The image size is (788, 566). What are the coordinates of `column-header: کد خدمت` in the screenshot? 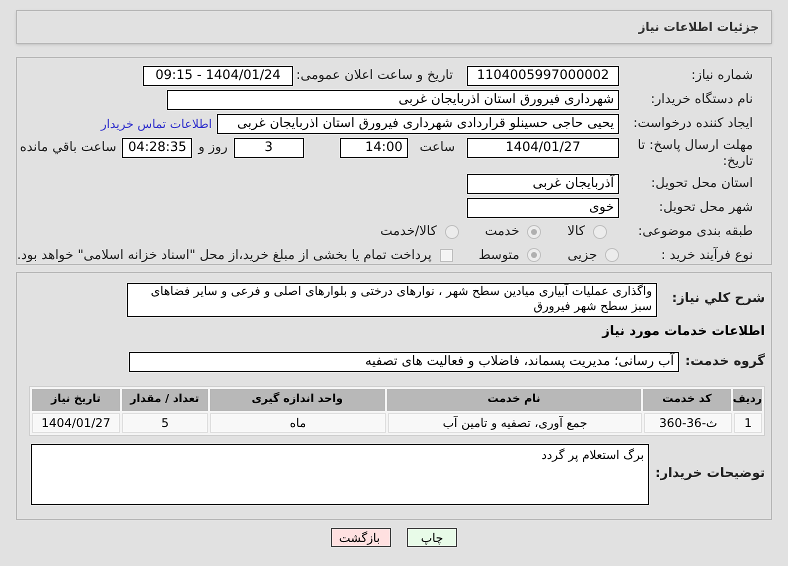 It's located at (687, 399).